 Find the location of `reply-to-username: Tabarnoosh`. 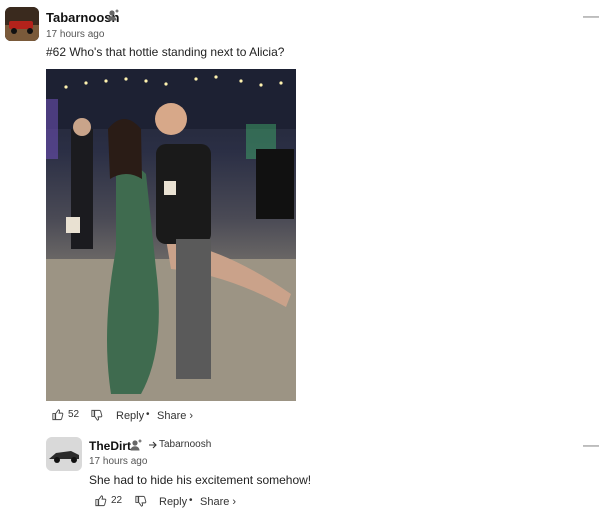

reply-to-username: Tabarnoosh is located at coordinates (185, 444).